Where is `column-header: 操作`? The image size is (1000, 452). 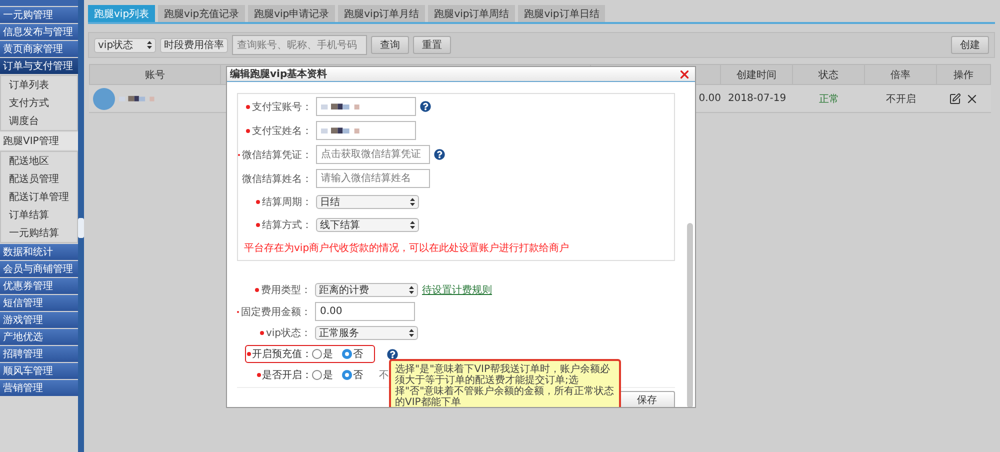
column-header: 操作 is located at coordinates (964, 74).